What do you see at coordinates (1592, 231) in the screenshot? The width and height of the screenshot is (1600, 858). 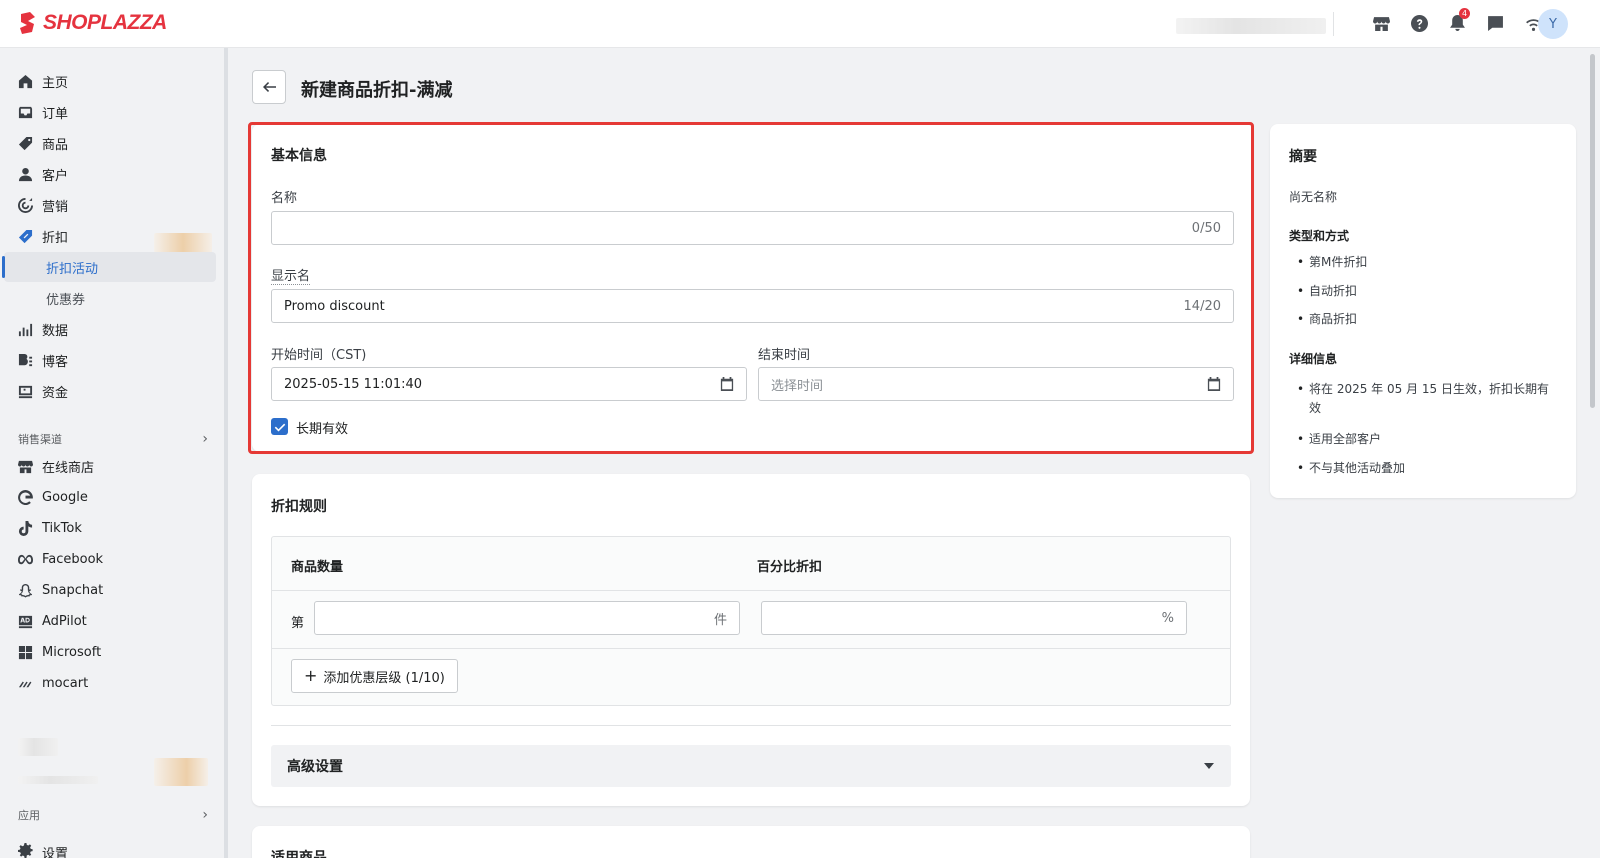 I see `page-scrollbar` at bounding box center [1592, 231].